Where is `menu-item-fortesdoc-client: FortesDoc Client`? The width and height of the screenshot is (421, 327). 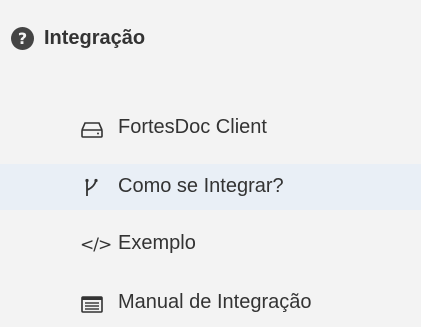 menu-item-fortesdoc-client: FortesDoc Client is located at coordinates (210, 128).